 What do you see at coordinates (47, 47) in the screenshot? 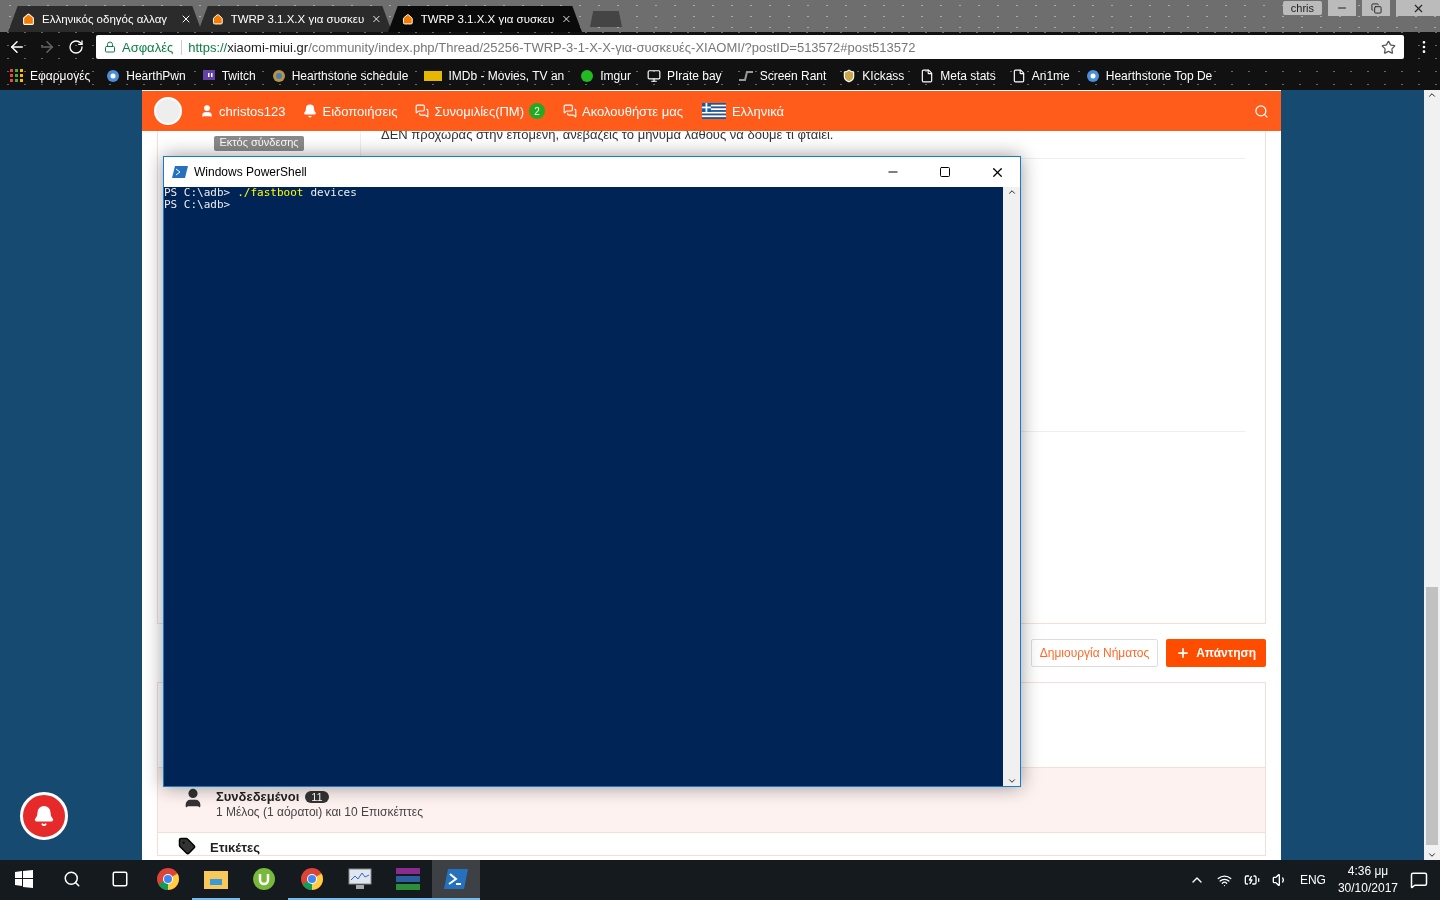
I see `forward-icon` at bounding box center [47, 47].